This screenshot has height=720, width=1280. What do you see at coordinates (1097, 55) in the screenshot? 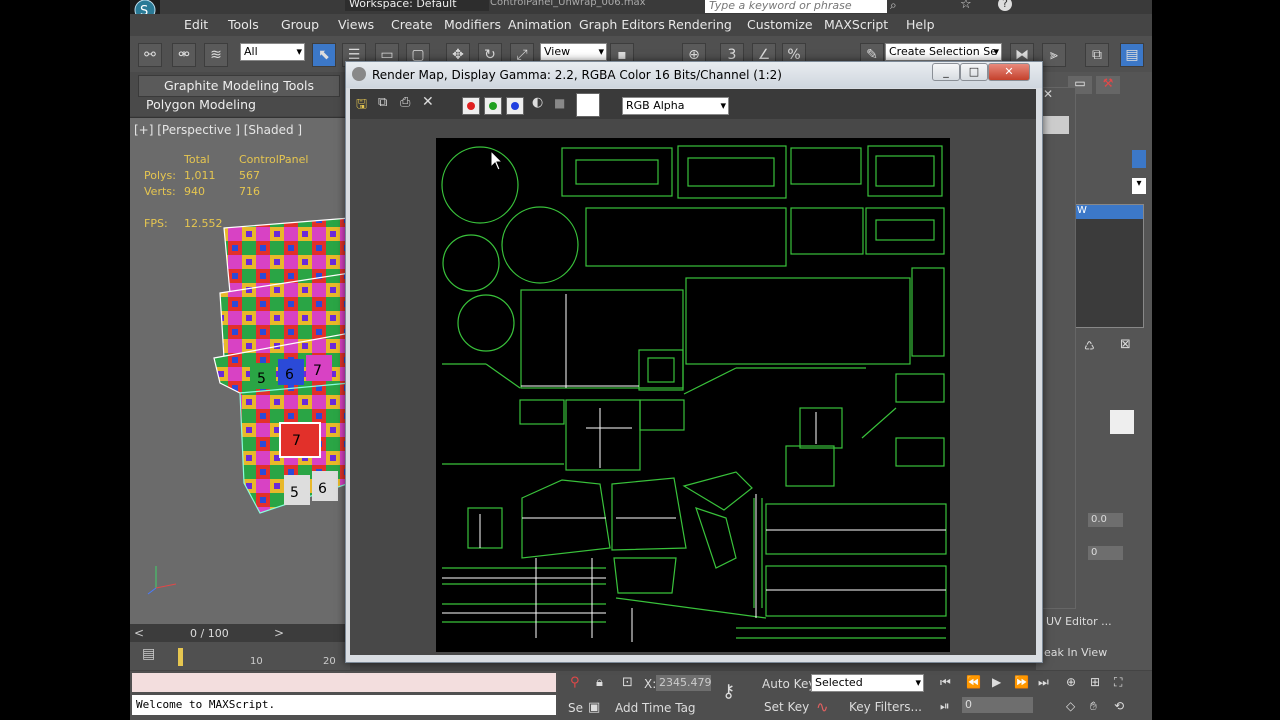
I see `layer-manager-icon: ⧉` at bounding box center [1097, 55].